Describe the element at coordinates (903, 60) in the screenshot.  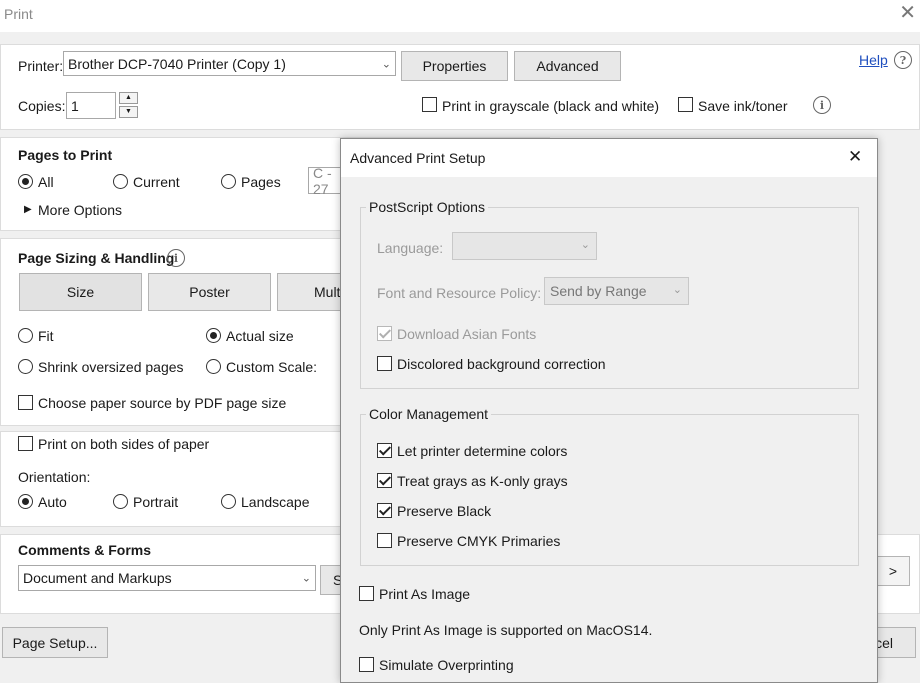
I see `help-icon: ?` at that location.